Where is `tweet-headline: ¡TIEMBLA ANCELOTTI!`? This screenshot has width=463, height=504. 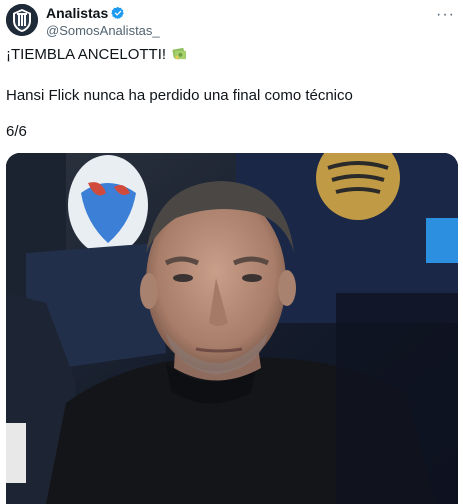 tweet-headline: ¡TIEMBLA ANCELOTTI! is located at coordinates (86, 54).